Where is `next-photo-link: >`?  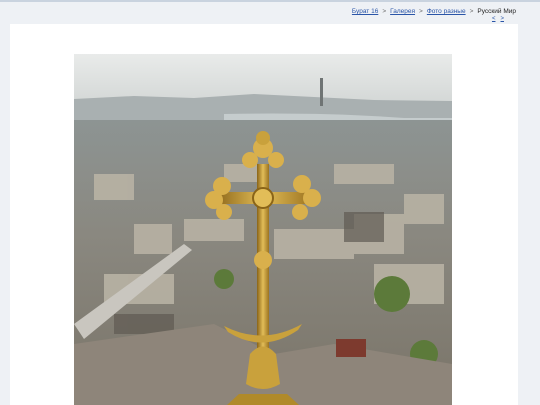
next-photo-link: > is located at coordinates (502, 19).